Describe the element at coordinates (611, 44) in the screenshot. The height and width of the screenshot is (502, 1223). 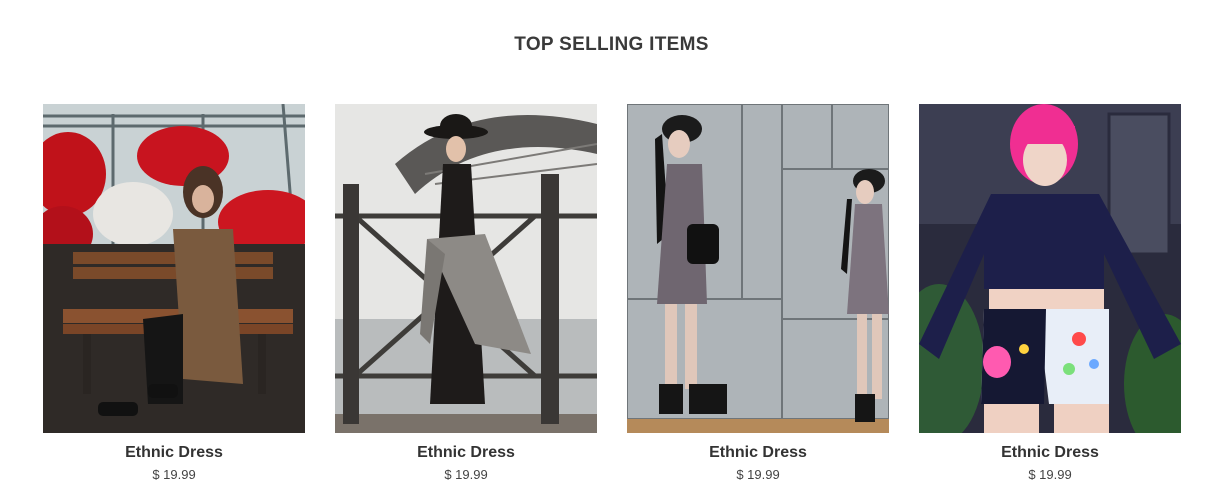
I see `section-title: TOP SELLING ITEMS` at that location.